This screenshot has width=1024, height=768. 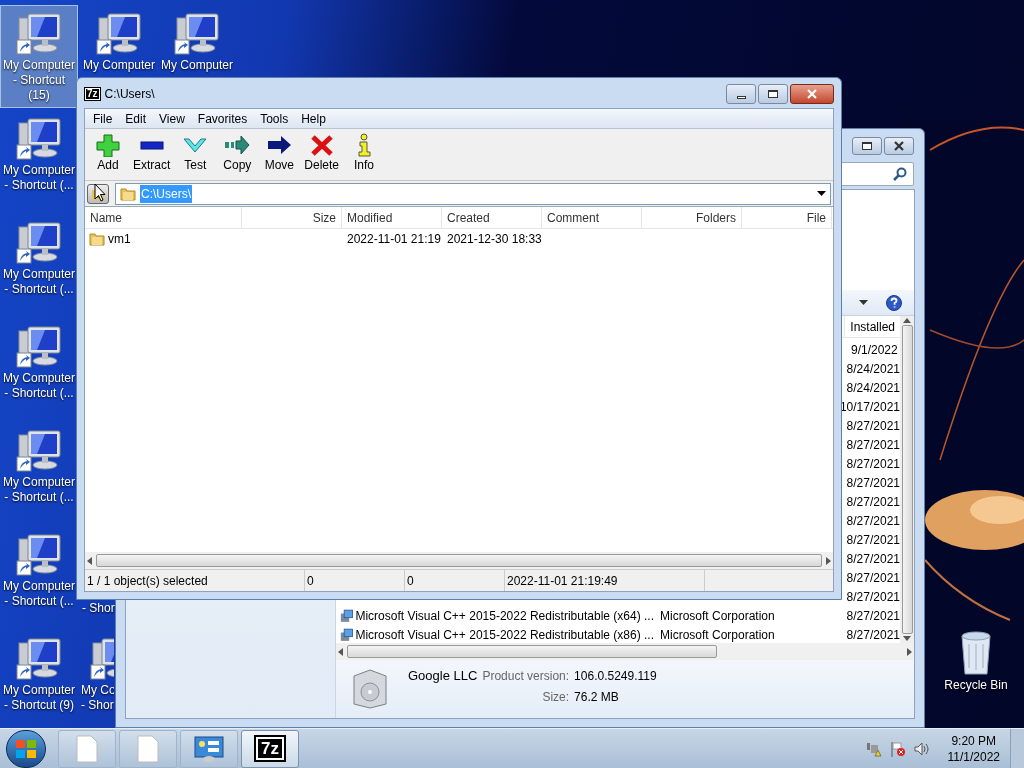 I want to click on column-header: Modified, so click(x=392, y=217).